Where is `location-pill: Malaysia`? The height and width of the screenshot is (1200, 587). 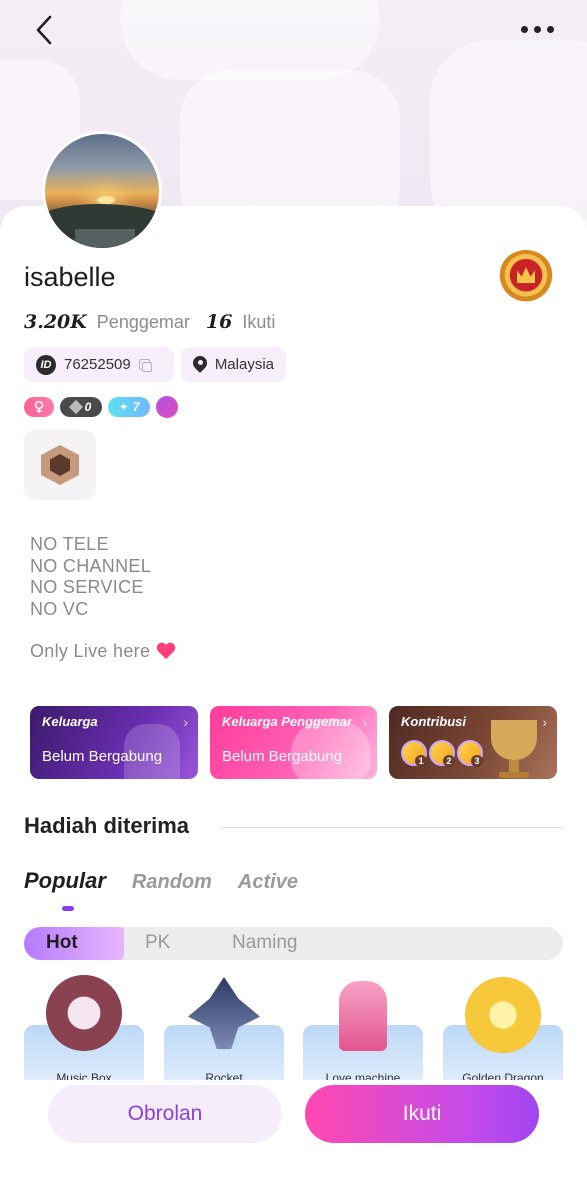
location-pill: Malaysia is located at coordinates (233, 364).